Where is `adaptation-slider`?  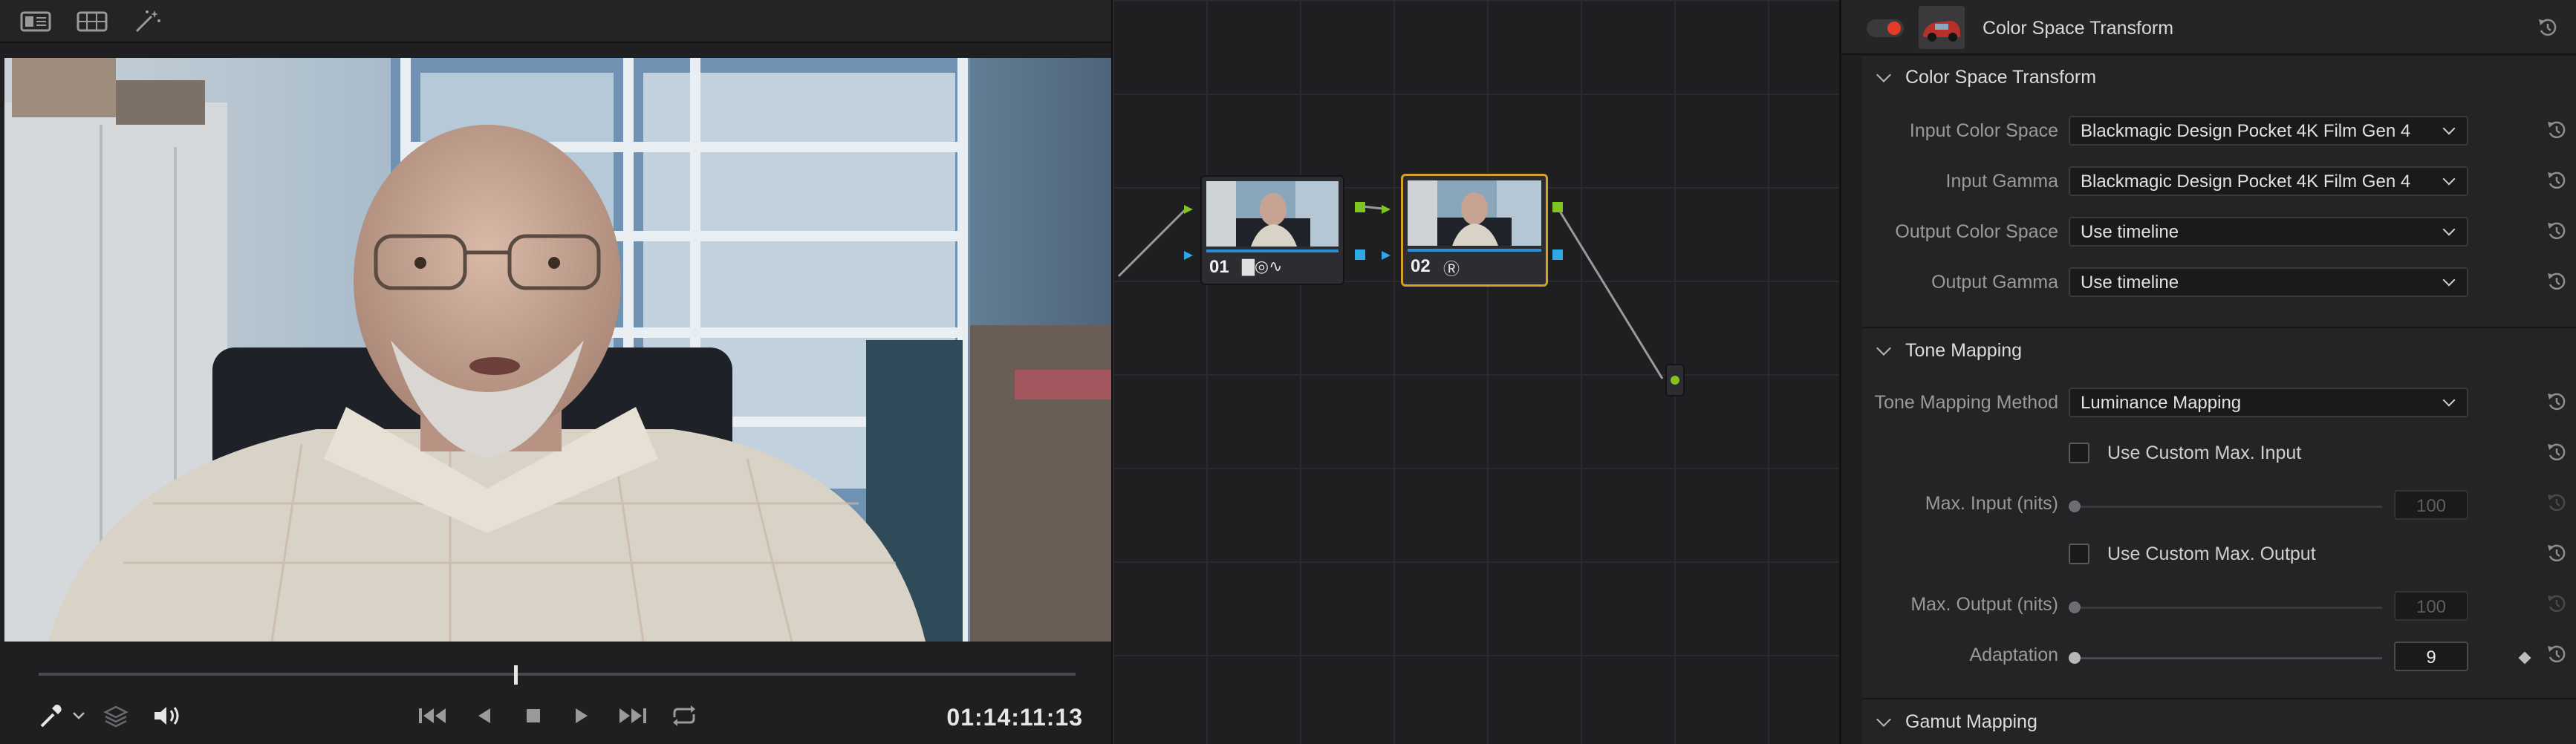 adaptation-slider is located at coordinates (2230, 658).